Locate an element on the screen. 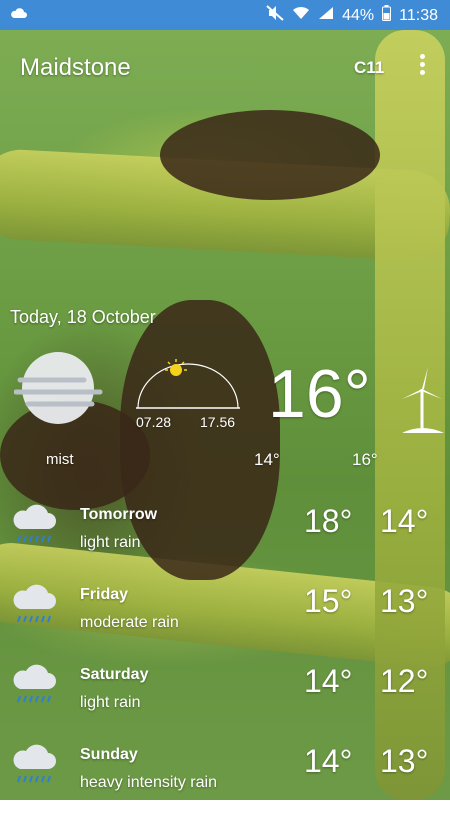  forecast-row: Saturday light rain 14° 12° is located at coordinates (225, 703).